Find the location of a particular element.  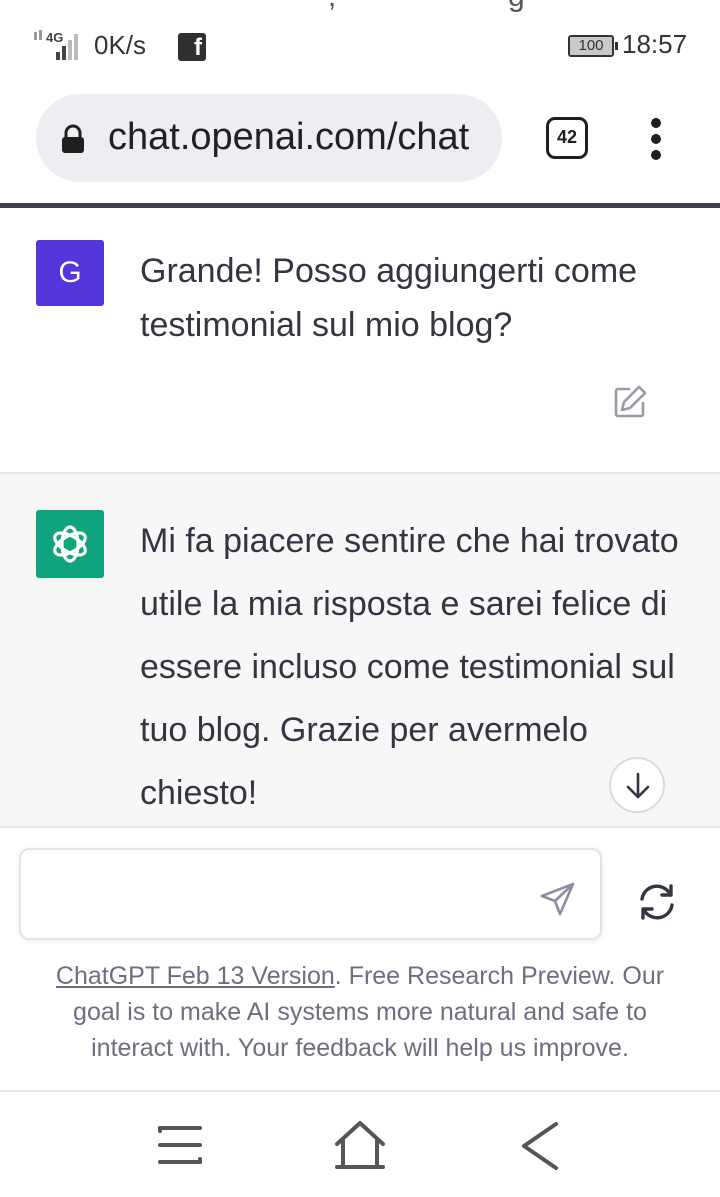

openai-logo-icon is located at coordinates (70, 544).